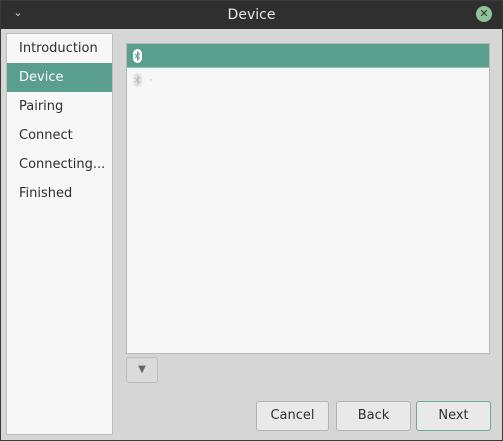 This screenshot has height=441, width=503. Describe the element at coordinates (484, 14) in the screenshot. I see `close-icon: ✕` at that location.